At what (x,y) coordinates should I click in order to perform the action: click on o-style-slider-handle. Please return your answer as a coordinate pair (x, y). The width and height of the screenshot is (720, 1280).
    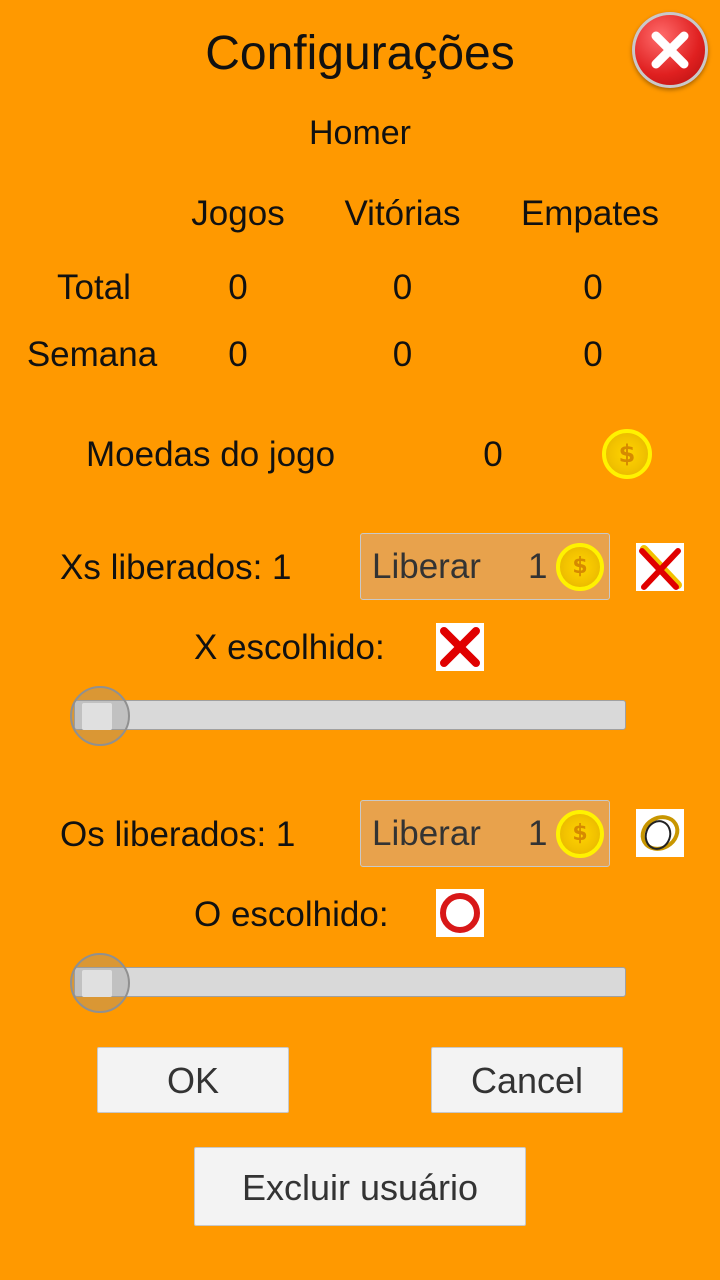
    Looking at the image, I should click on (100, 983).